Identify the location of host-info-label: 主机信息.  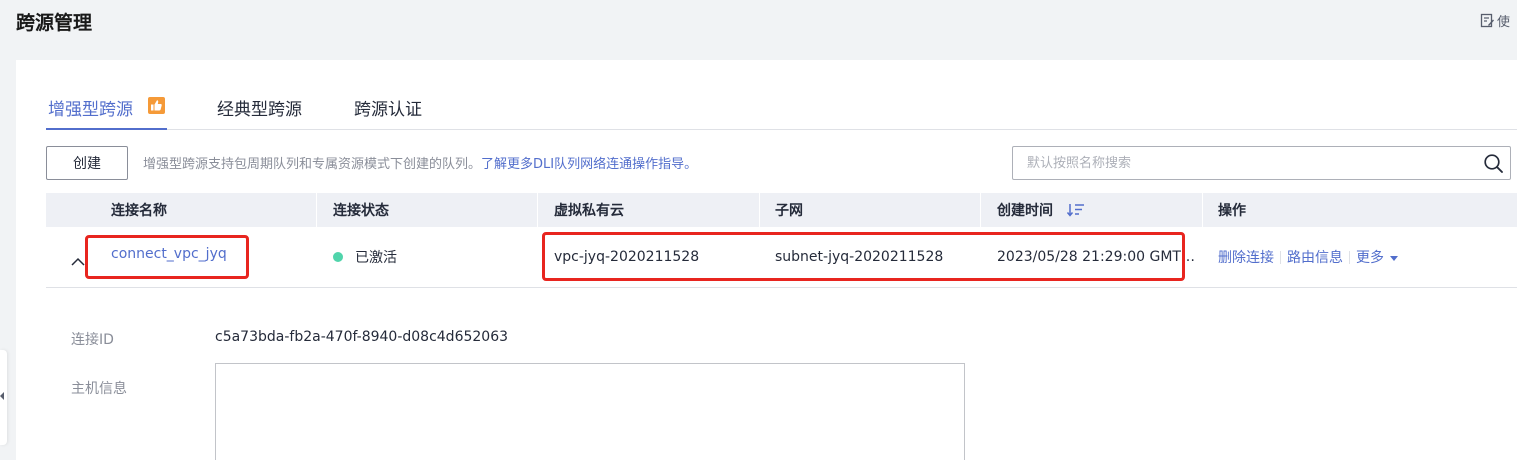
(99, 389).